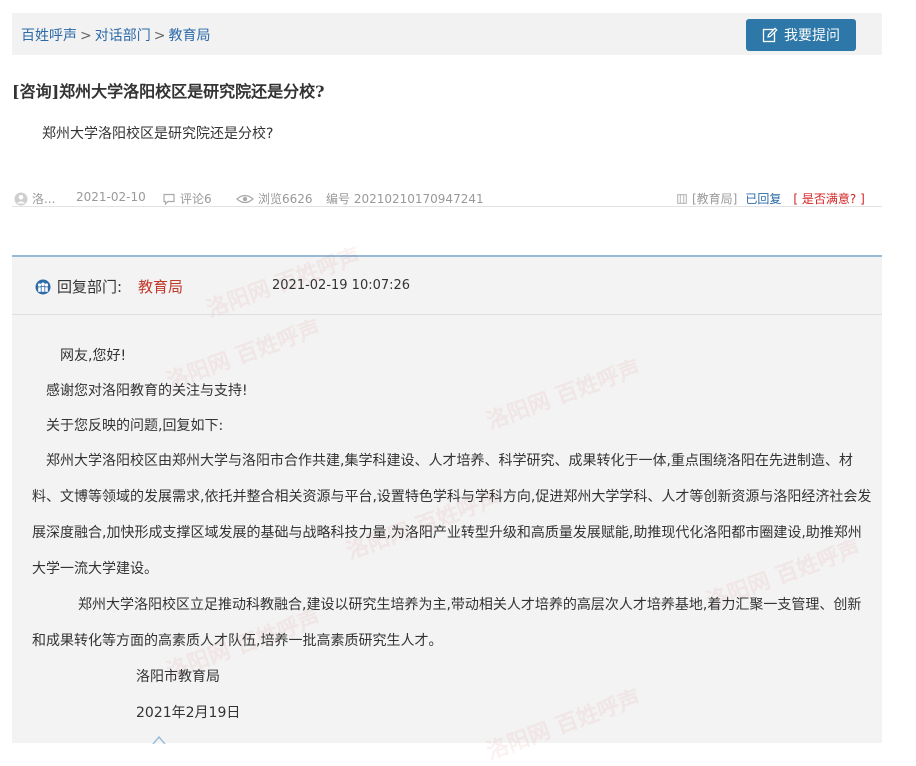  Describe the element at coordinates (682, 198) in the screenshot. I see `building-icon` at that location.